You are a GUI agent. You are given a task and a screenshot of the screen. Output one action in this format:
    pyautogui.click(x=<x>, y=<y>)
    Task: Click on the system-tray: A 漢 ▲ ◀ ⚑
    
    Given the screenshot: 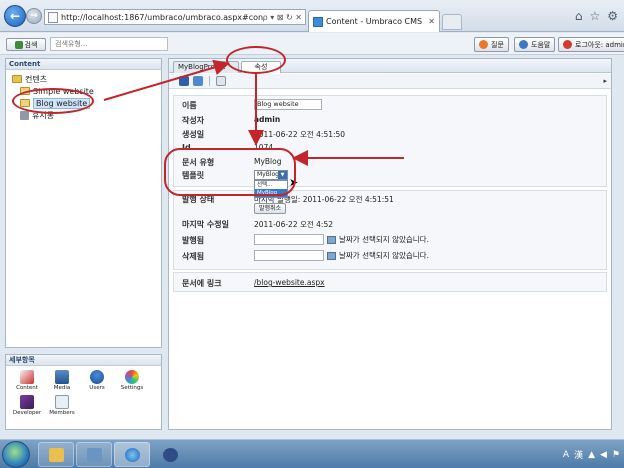 What is the action you would take?
    pyautogui.click(x=591, y=455)
    